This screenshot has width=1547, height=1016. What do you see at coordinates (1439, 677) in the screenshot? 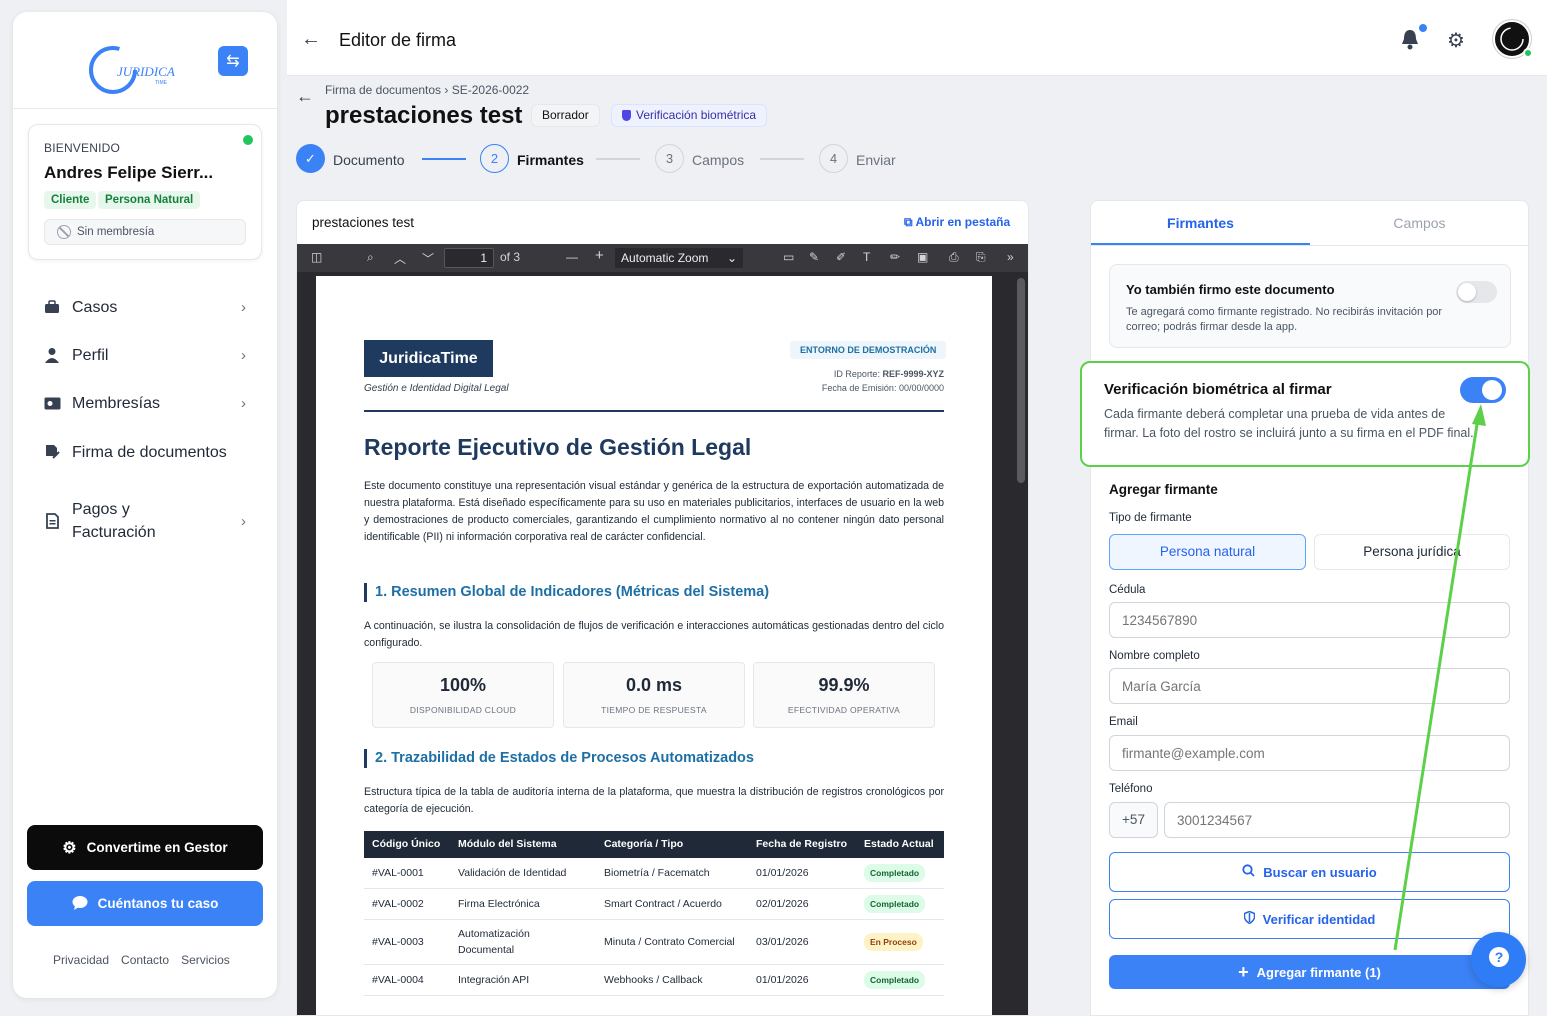
I see `annotation-arrow` at bounding box center [1439, 677].